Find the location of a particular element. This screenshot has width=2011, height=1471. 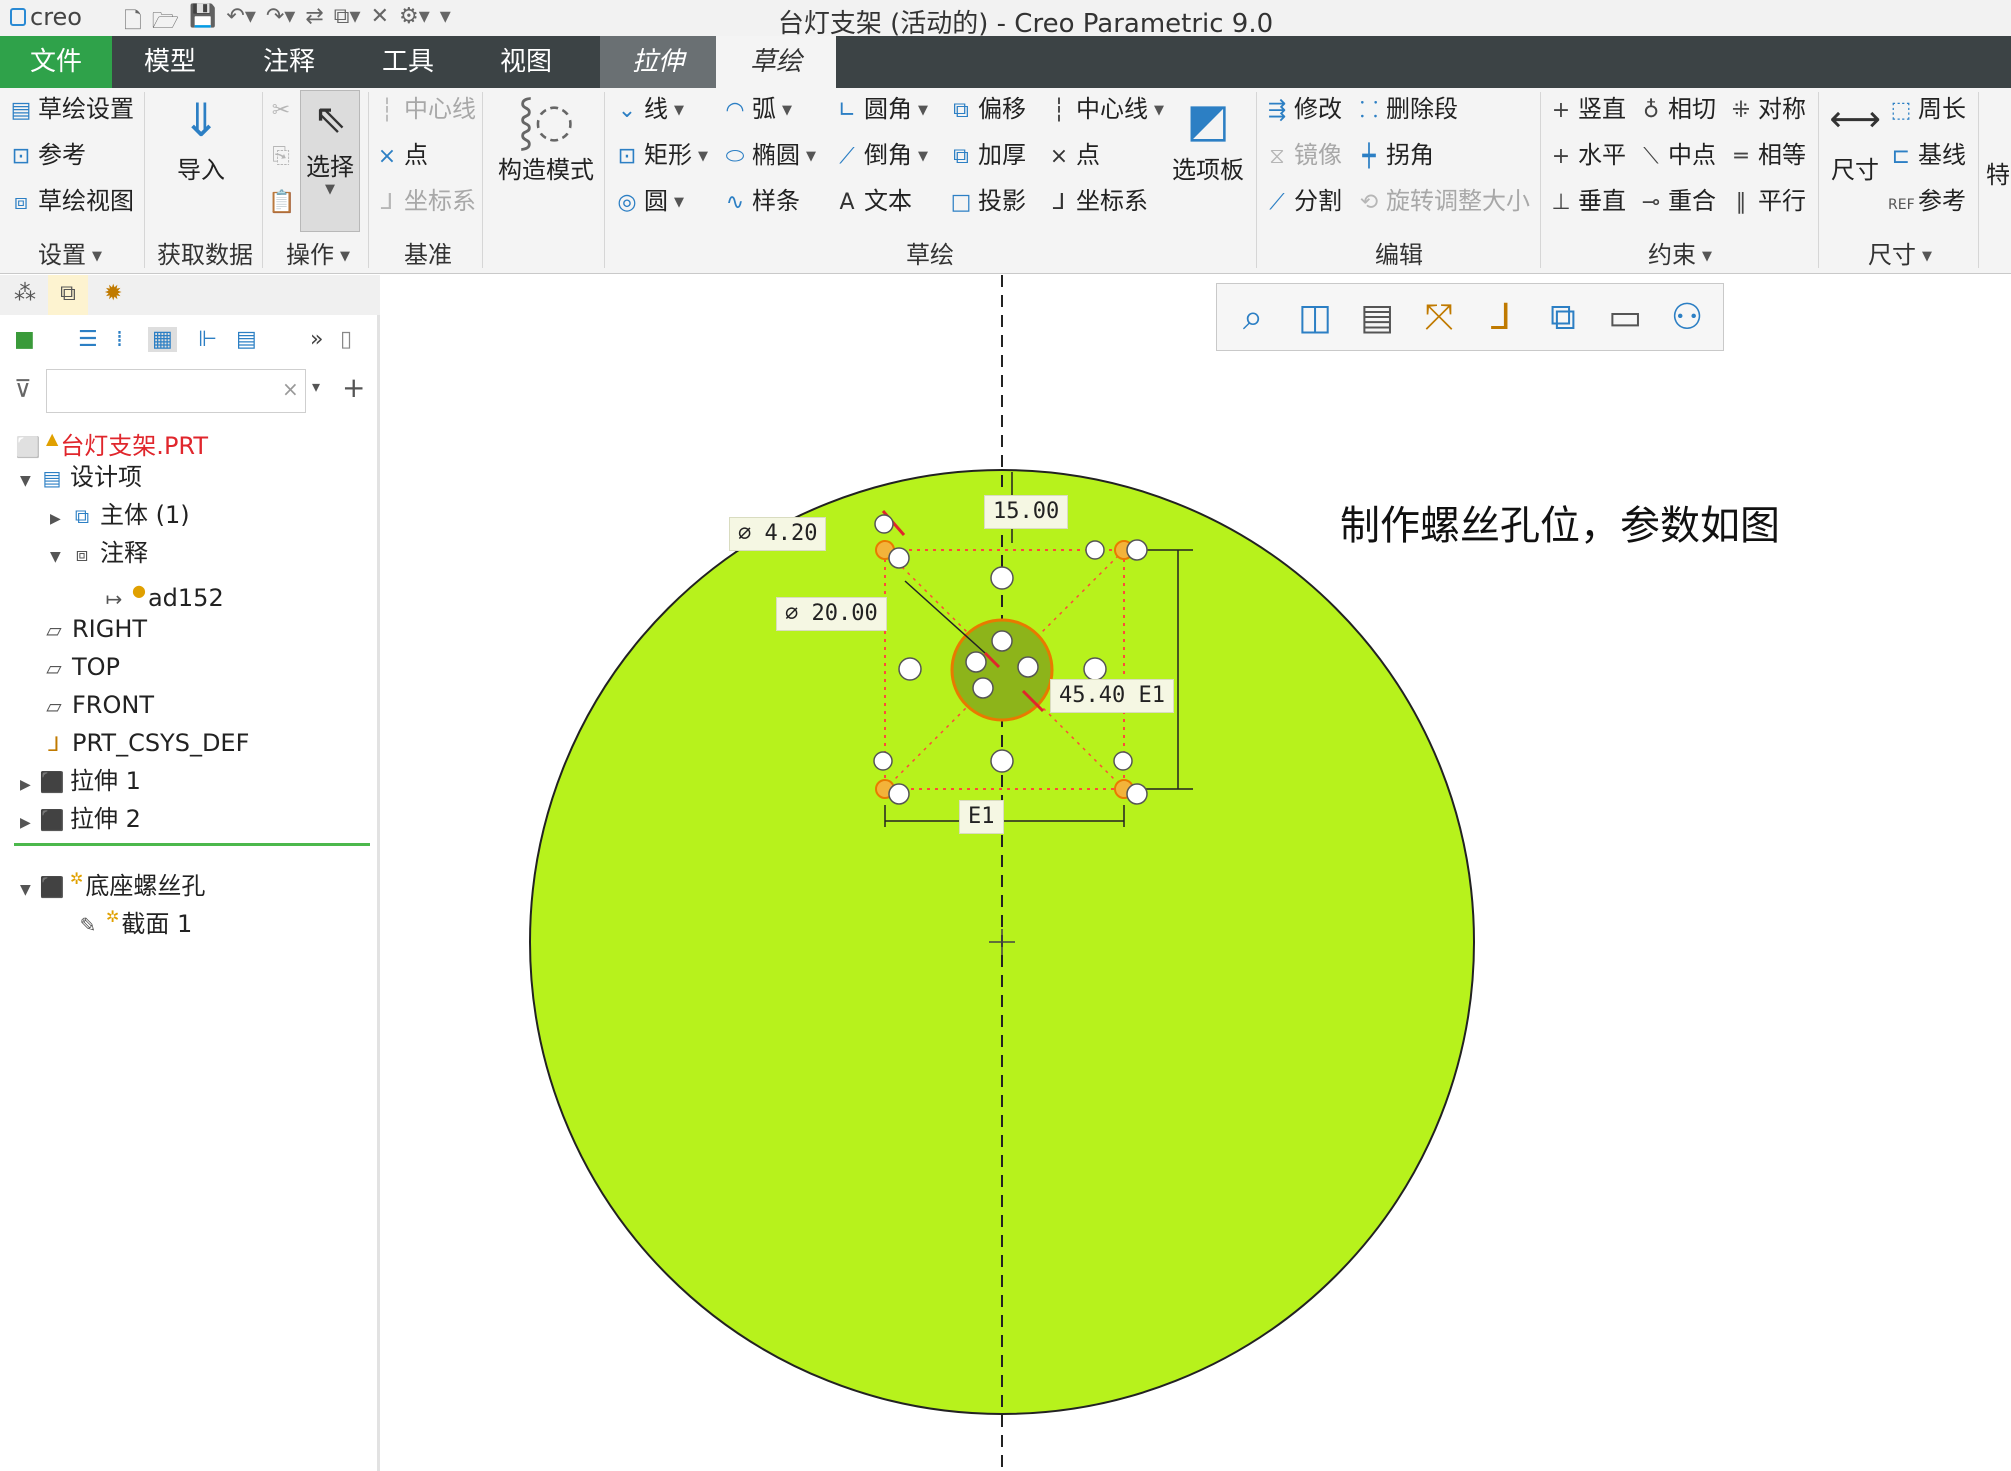

rotate-resize-button: ⟲ 旋转调整大小 is located at coordinates (1443, 202).